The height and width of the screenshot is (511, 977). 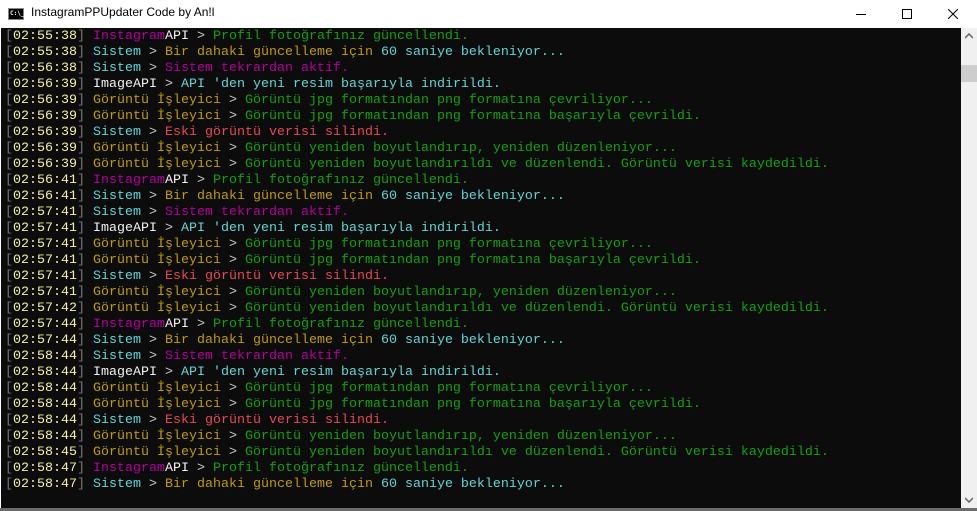 What do you see at coordinates (861, 14) in the screenshot?
I see `minimize-button` at bounding box center [861, 14].